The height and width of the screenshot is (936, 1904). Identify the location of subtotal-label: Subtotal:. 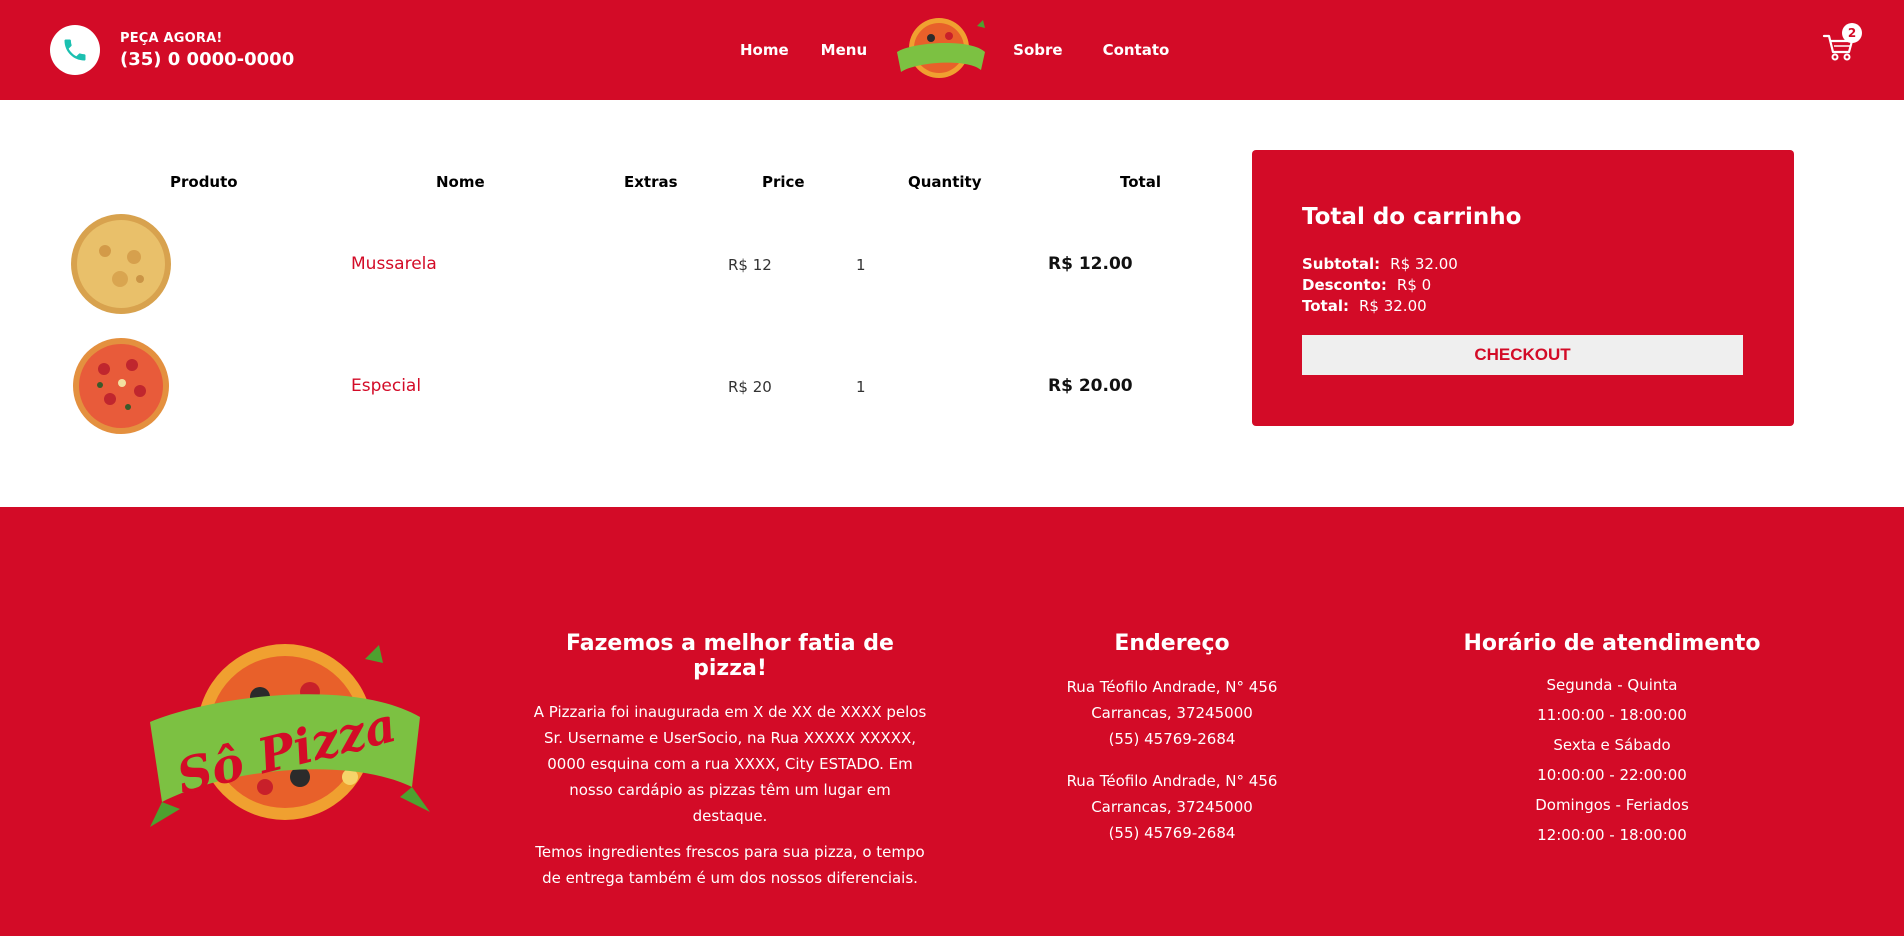
(1341, 264).